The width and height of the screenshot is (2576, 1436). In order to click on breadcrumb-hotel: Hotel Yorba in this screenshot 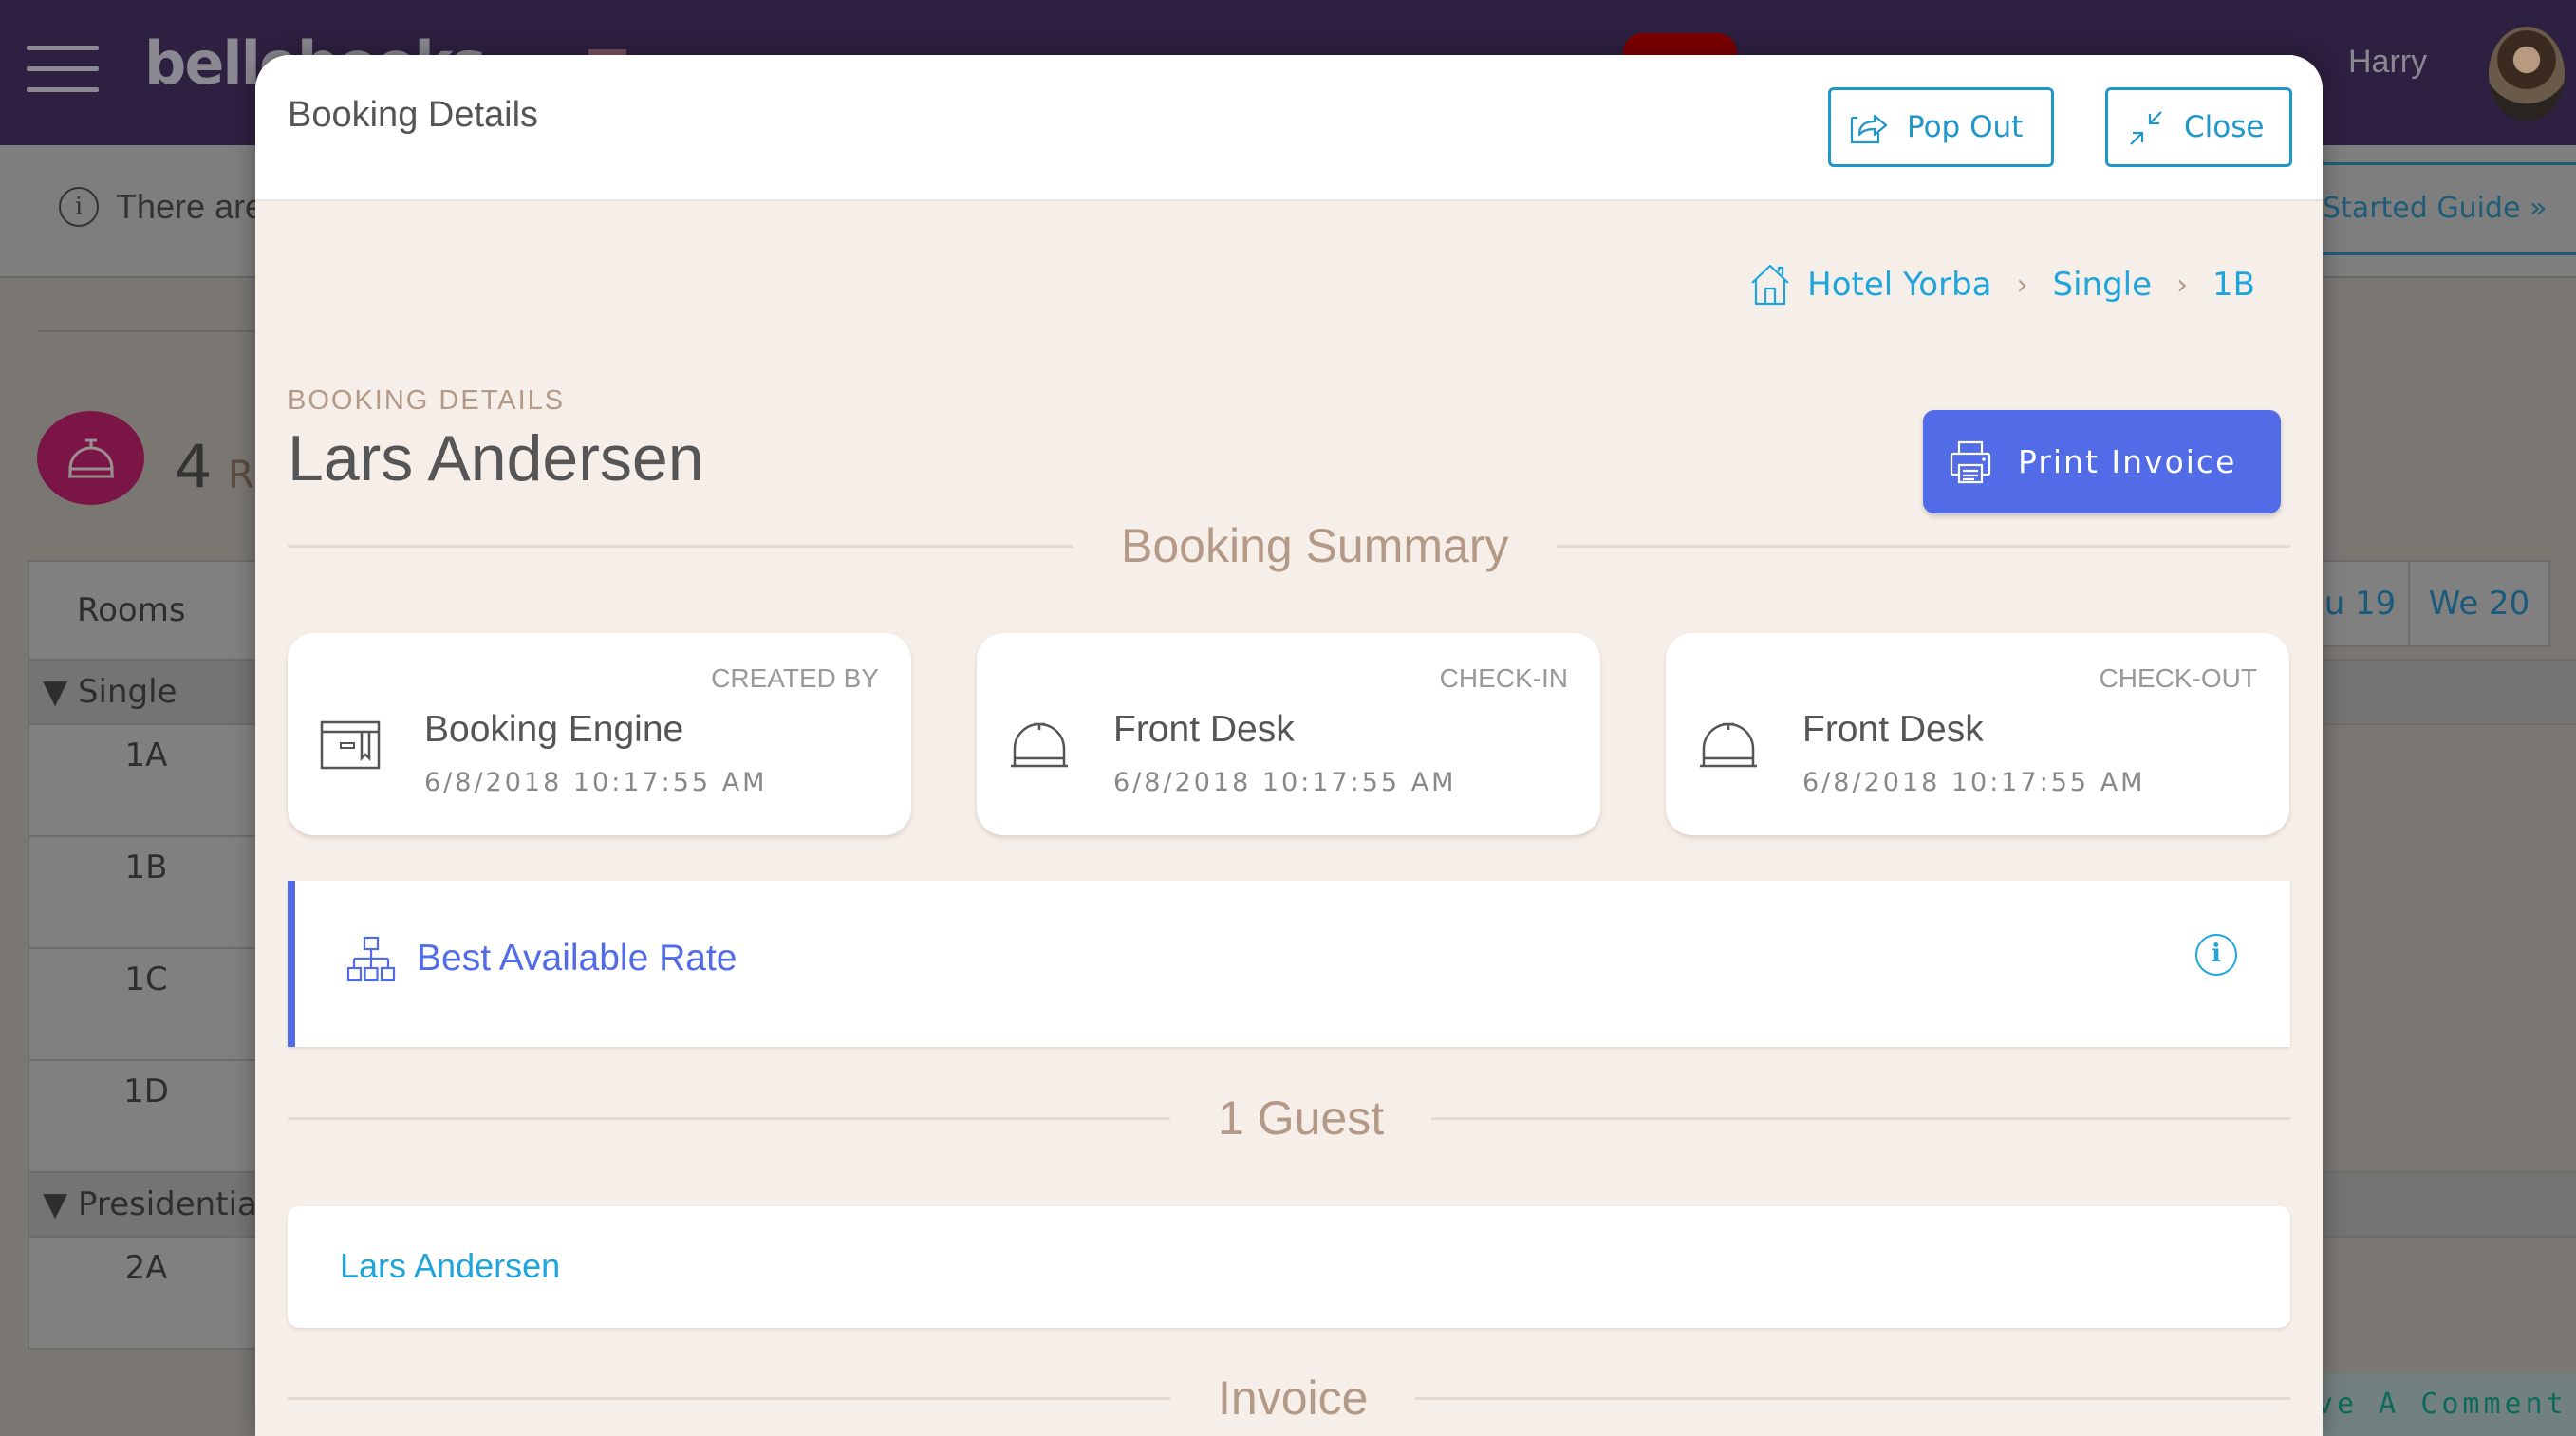, I will do `click(1899, 285)`.